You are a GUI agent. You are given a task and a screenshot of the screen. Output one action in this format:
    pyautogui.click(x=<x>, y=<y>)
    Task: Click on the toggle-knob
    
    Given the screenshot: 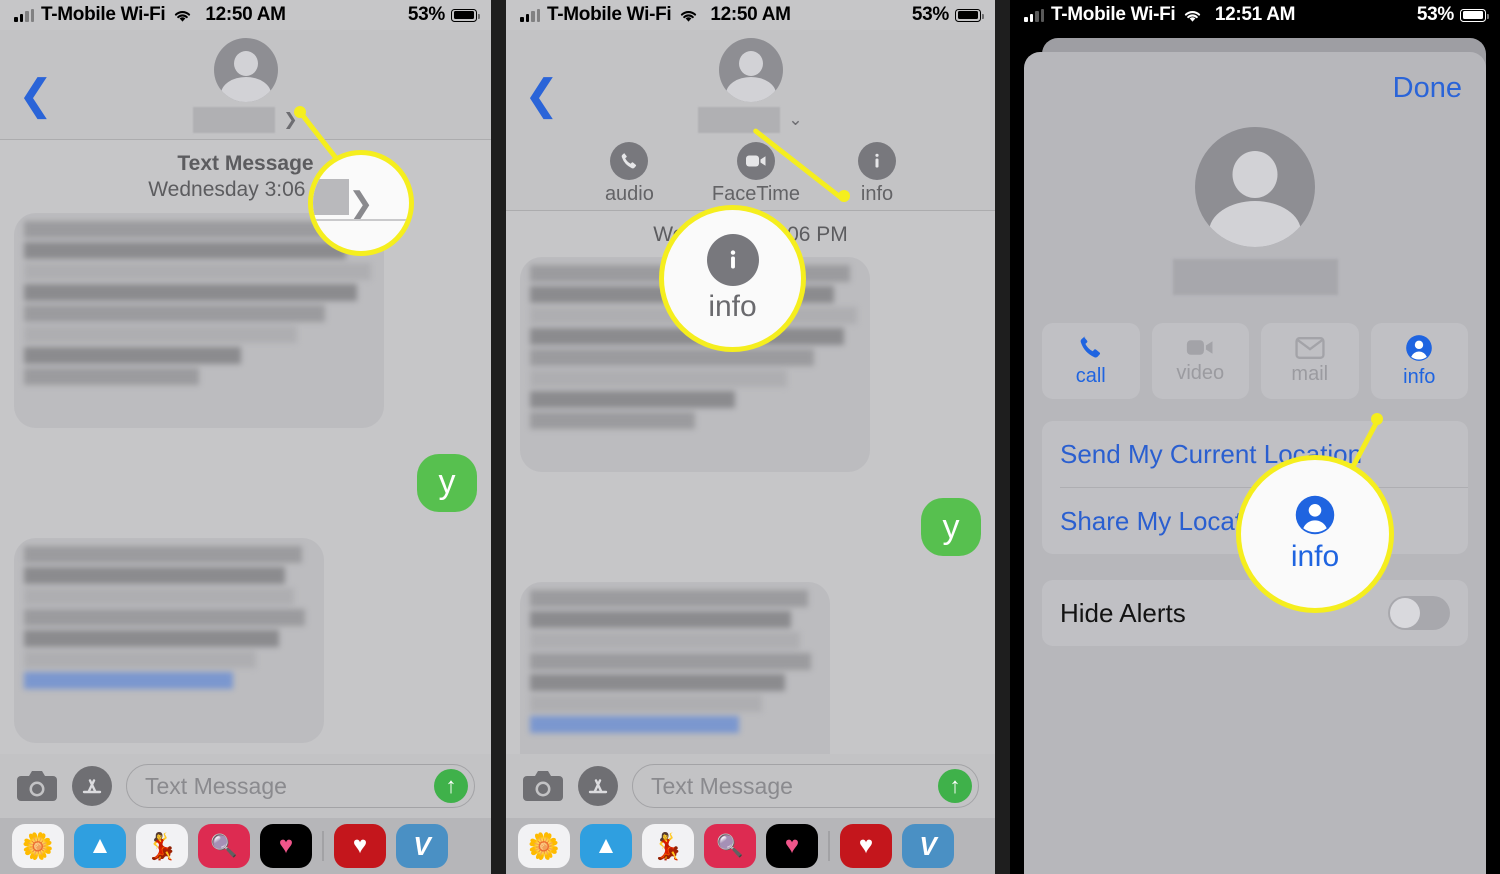 What is the action you would take?
    pyautogui.click(x=1405, y=613)
    